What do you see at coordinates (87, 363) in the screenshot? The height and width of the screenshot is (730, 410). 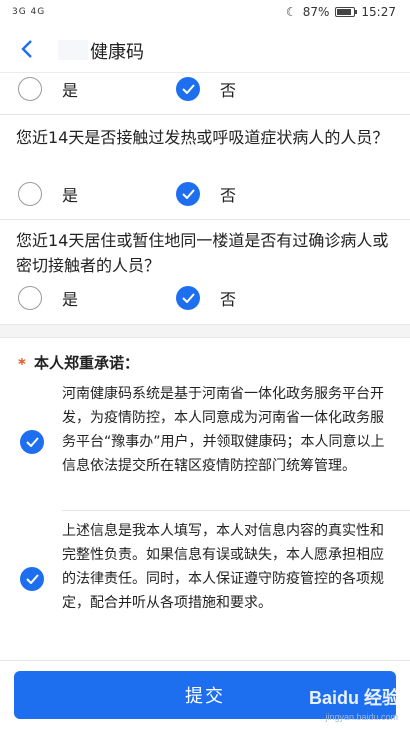 I see `pledge-title: 本人郑重承诺：` at bounding box center [87, 363].